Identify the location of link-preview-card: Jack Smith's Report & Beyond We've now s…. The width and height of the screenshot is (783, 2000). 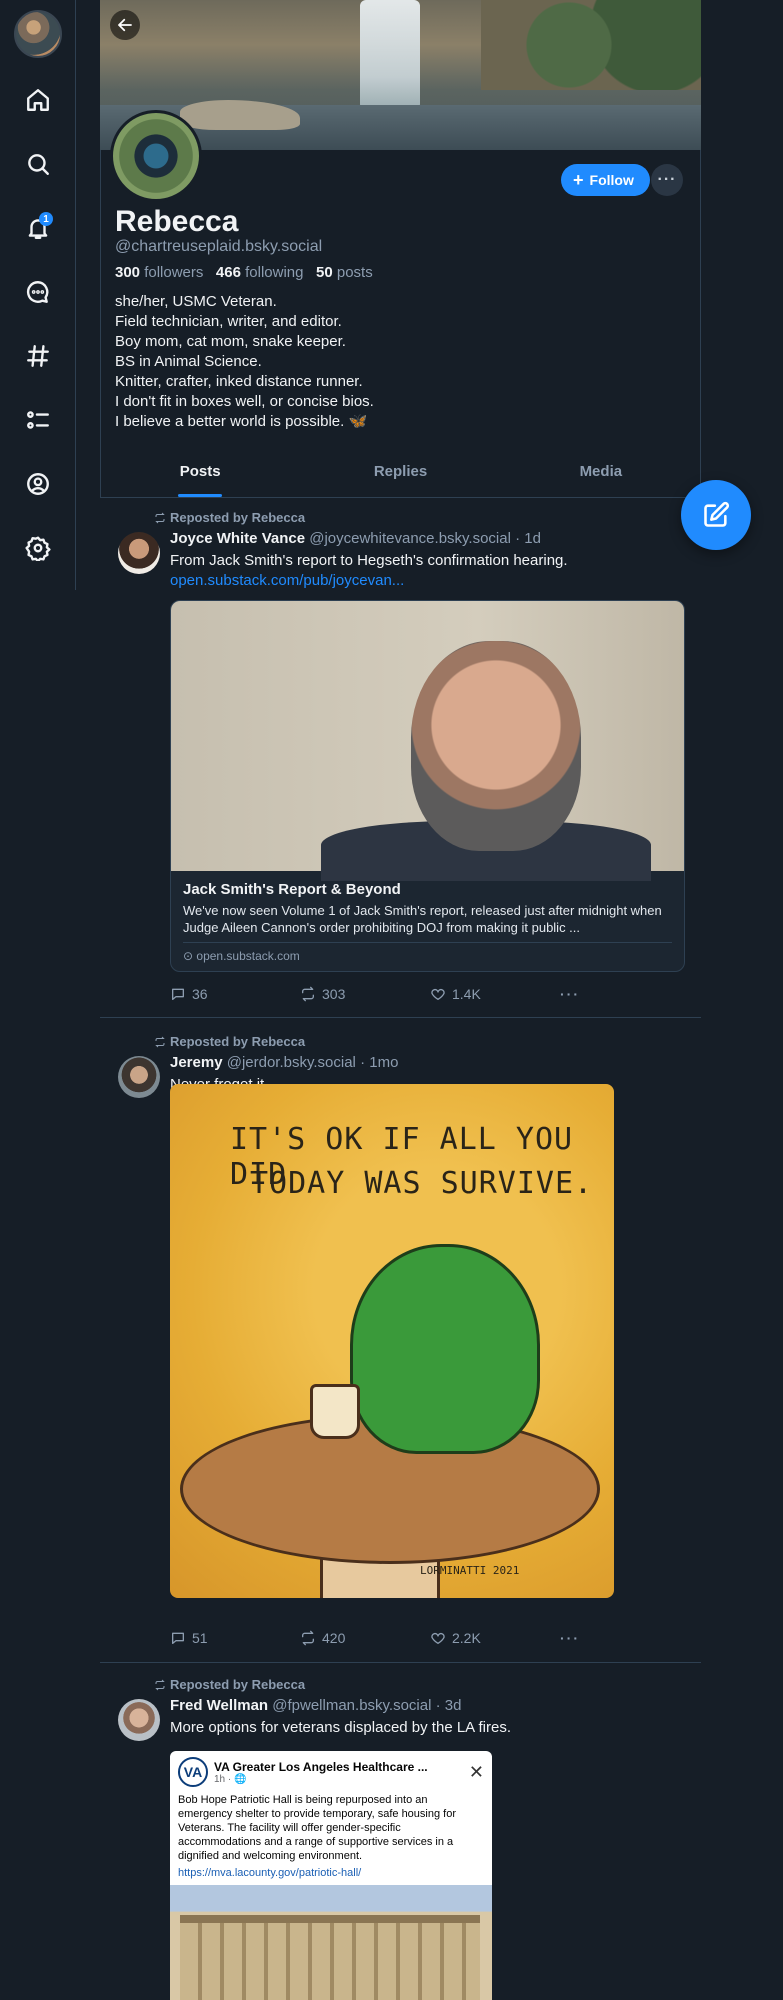
(427, 786).